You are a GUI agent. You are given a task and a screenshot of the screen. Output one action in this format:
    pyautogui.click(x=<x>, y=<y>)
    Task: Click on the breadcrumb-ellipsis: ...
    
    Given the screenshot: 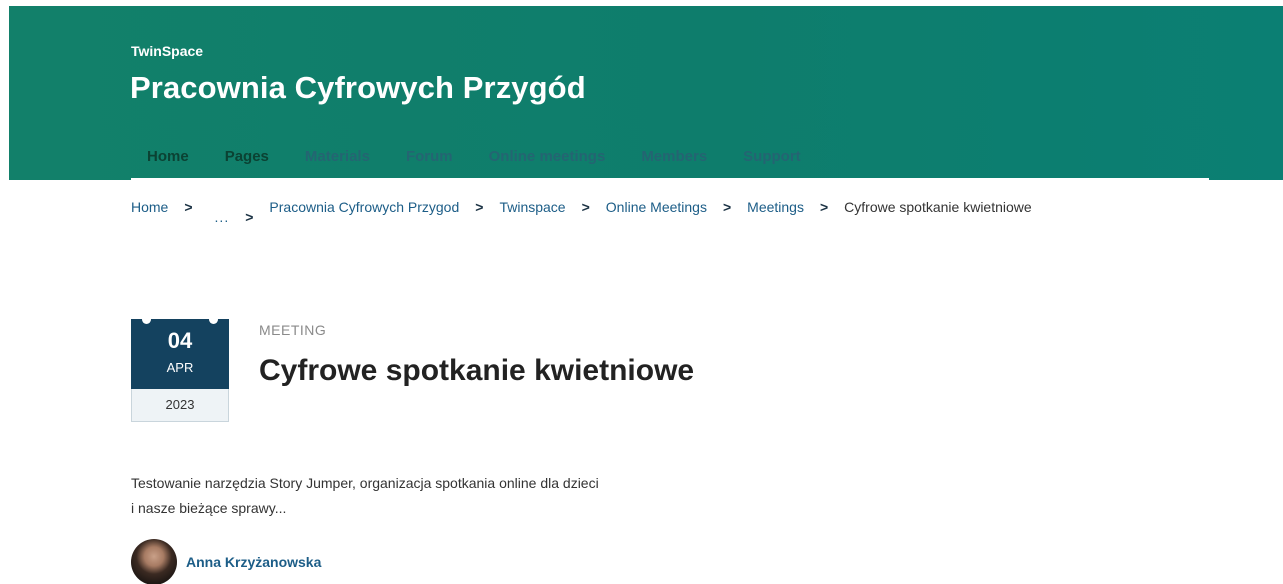 What is the action you would take?
    pyautogui.click(x=222, y=212)
    